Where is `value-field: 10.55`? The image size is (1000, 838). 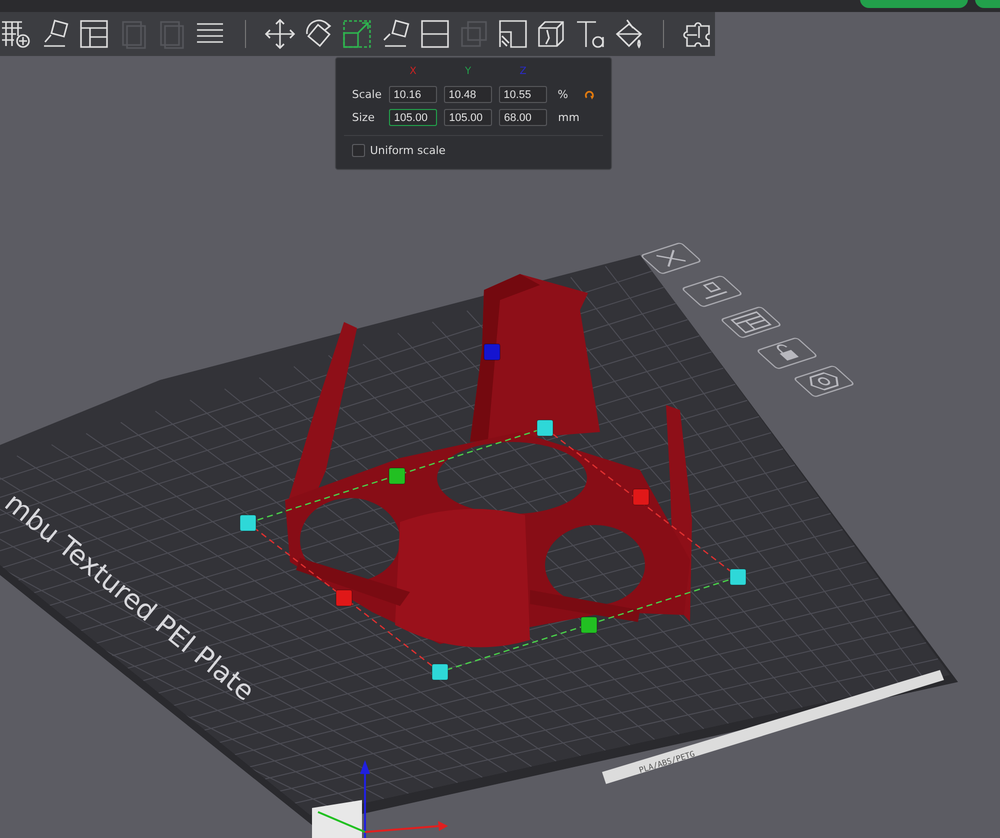 value-field: 10.55 is located at coordinates (522, 94).